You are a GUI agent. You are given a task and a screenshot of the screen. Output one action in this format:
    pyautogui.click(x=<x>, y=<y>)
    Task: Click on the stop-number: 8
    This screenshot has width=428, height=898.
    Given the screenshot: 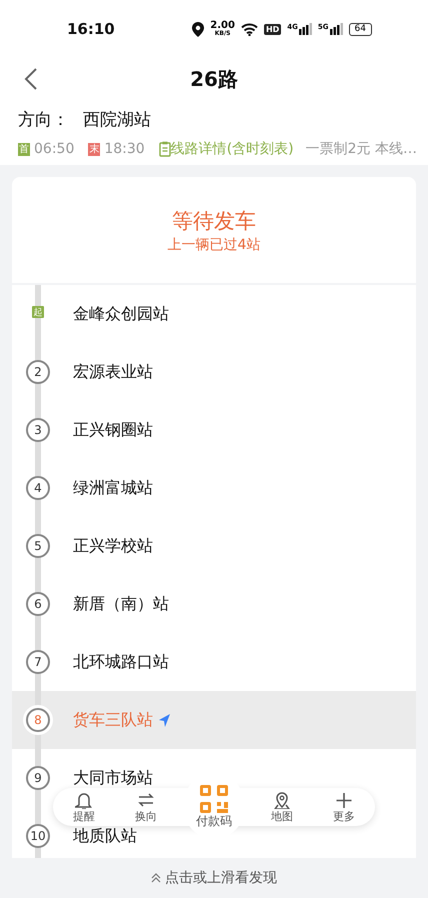 What is the action you would take?
    pyautogui.click(x=38, y=720)
    